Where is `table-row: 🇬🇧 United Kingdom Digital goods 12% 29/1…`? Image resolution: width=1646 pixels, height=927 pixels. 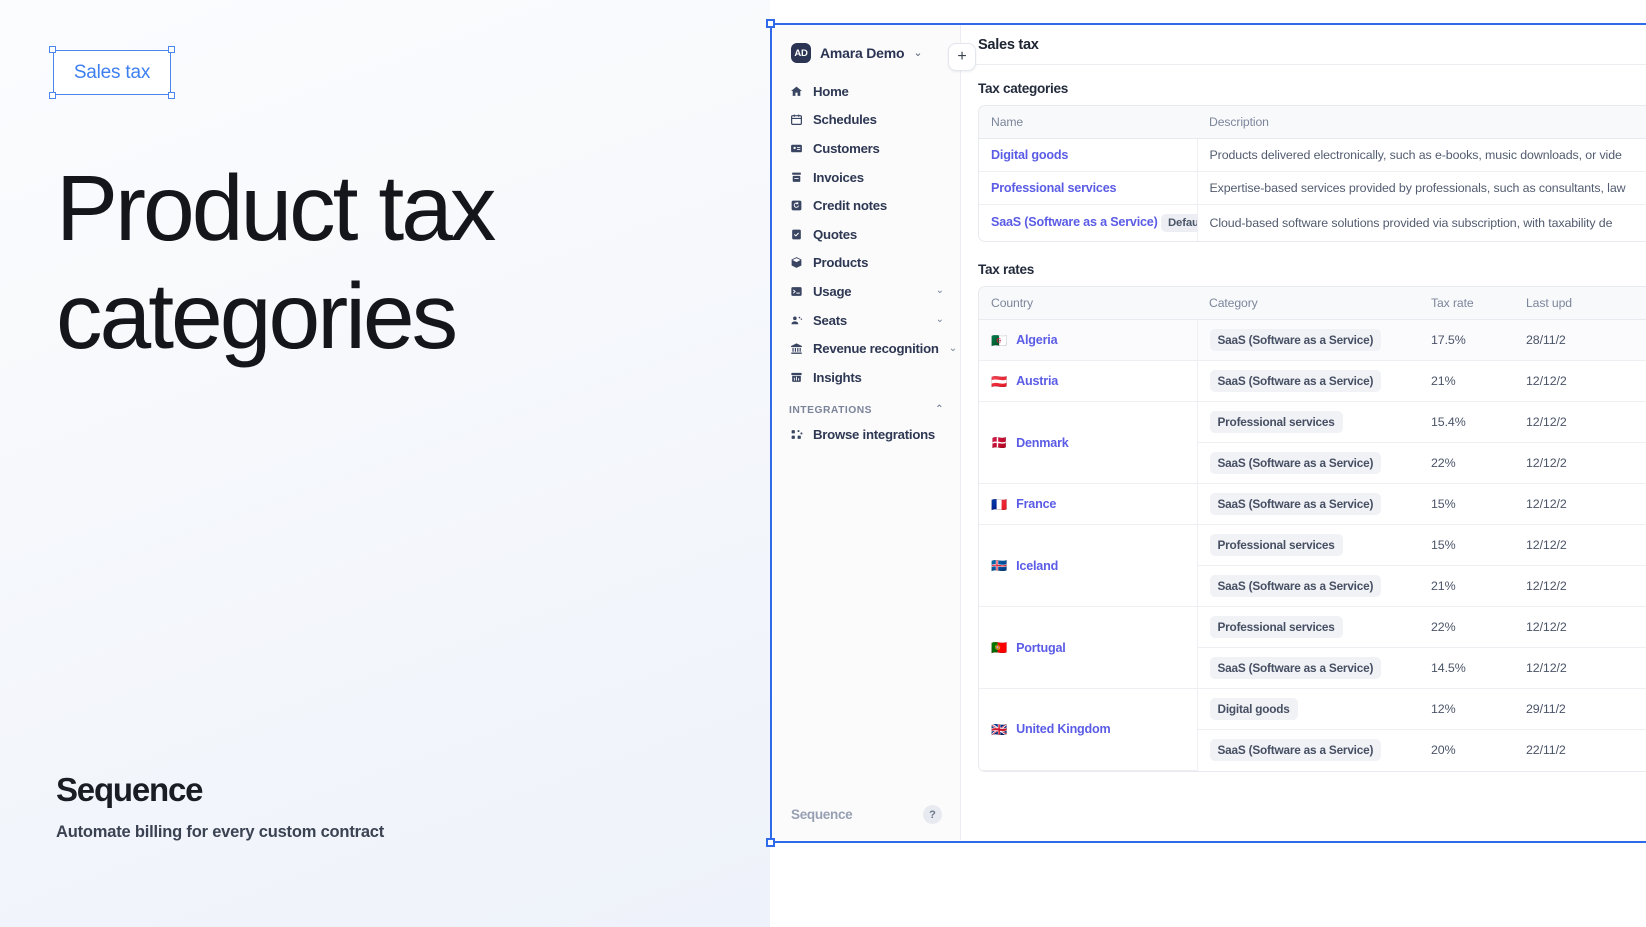 table-row: 🇬🇧 United Kingdom Digital goods 12% 29/1… is located at coordinates (1312, 729).